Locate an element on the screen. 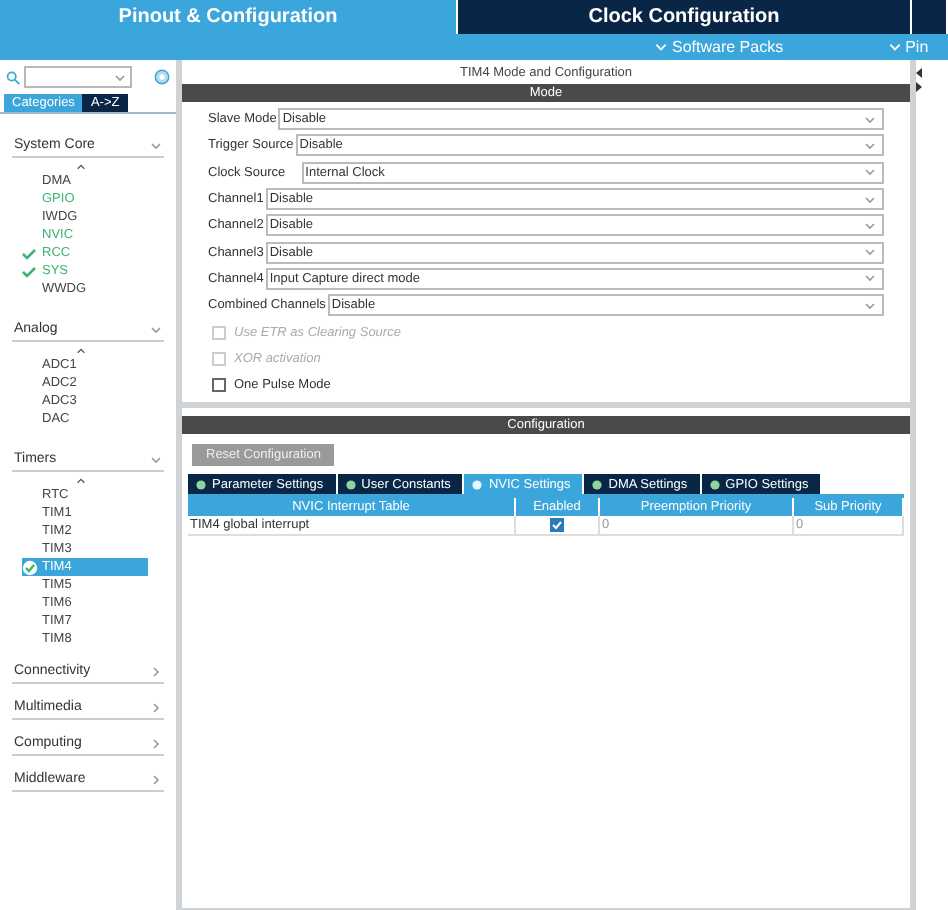 The height and width of the screenshot is (910, 948). expand-arrow-icon is located at coordinates (919, 87).